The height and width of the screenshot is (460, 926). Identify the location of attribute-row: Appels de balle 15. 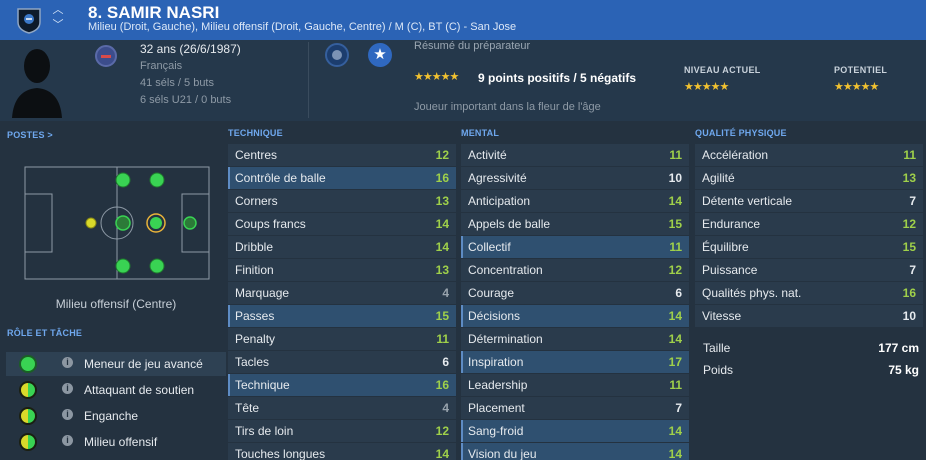
(575, 224).